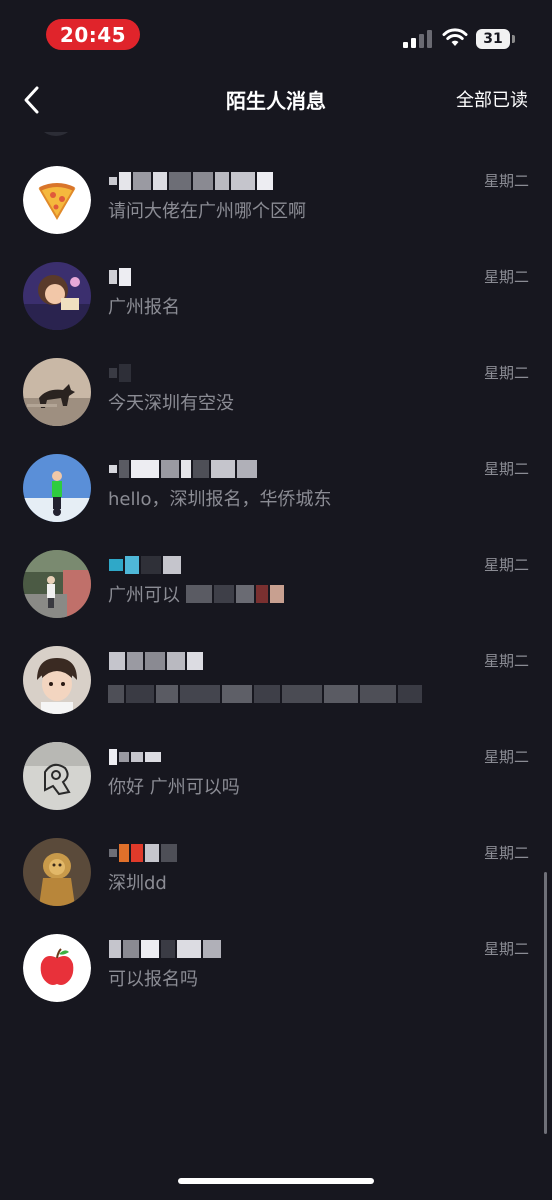 This screenshot has height=1200, width=552. I want to click on back-button, so click(32, 100).